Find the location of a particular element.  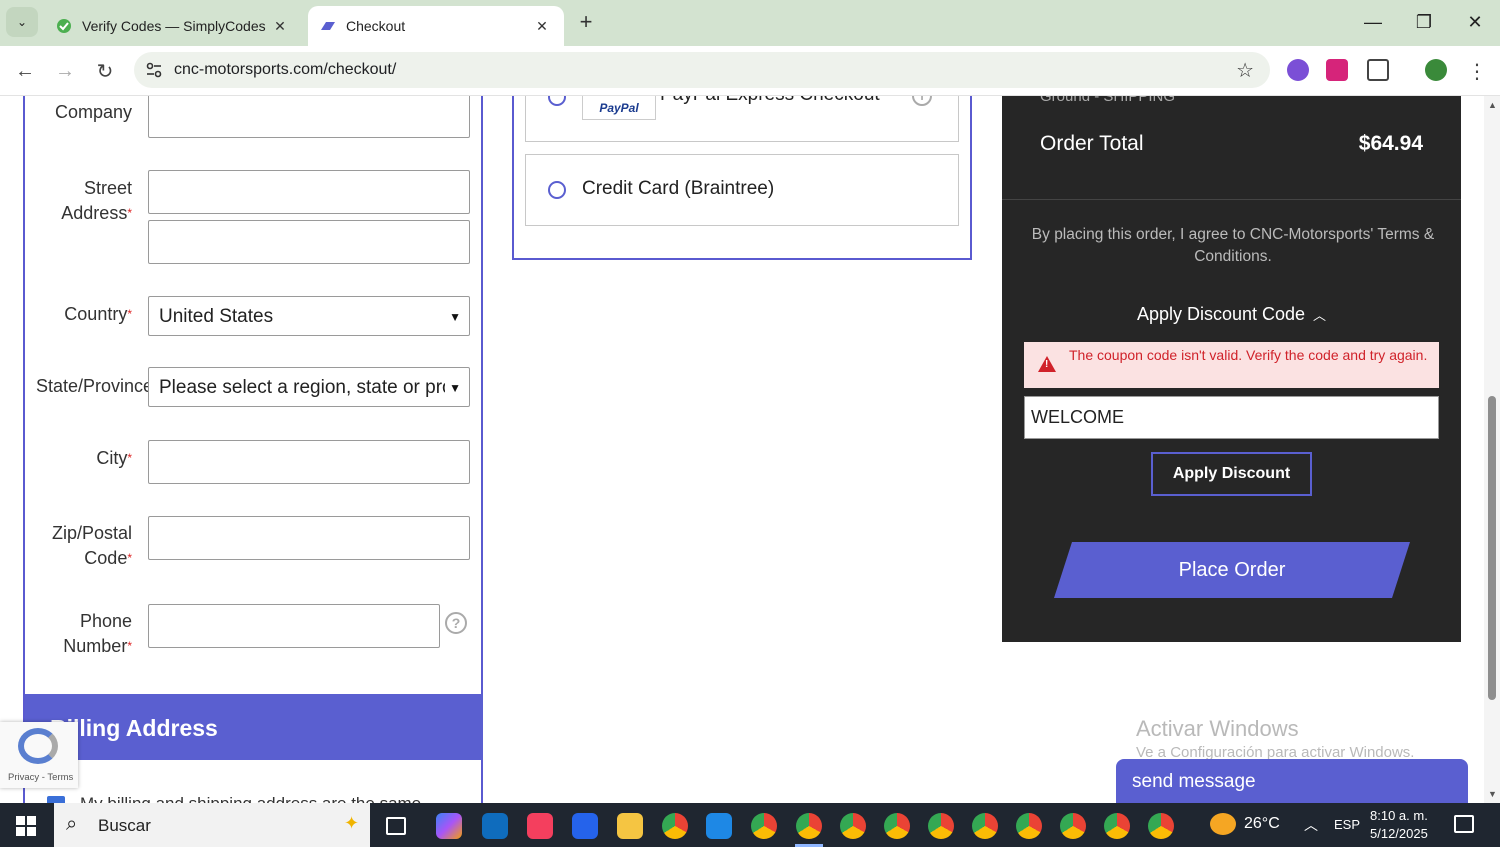

help-question-icon: ? is located at coordinates (456, 623).